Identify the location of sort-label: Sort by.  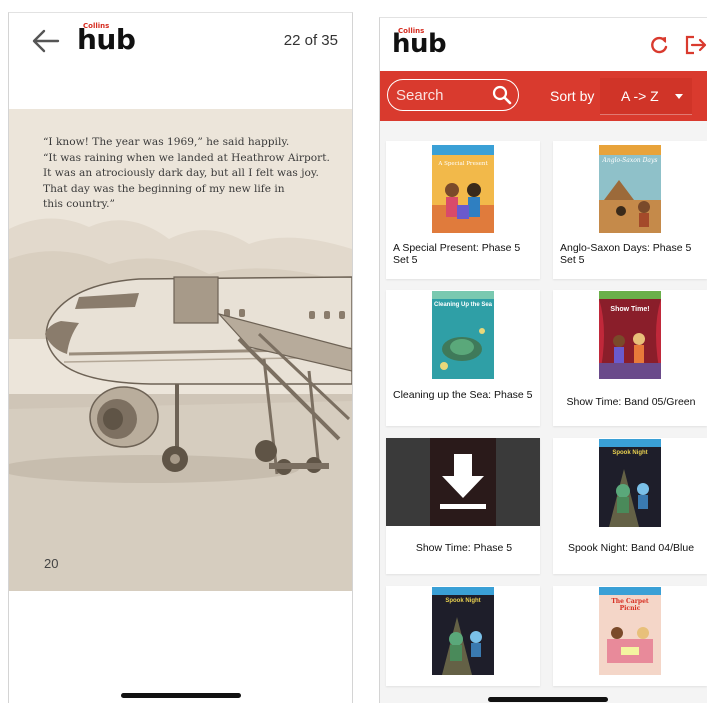
(572, 96).